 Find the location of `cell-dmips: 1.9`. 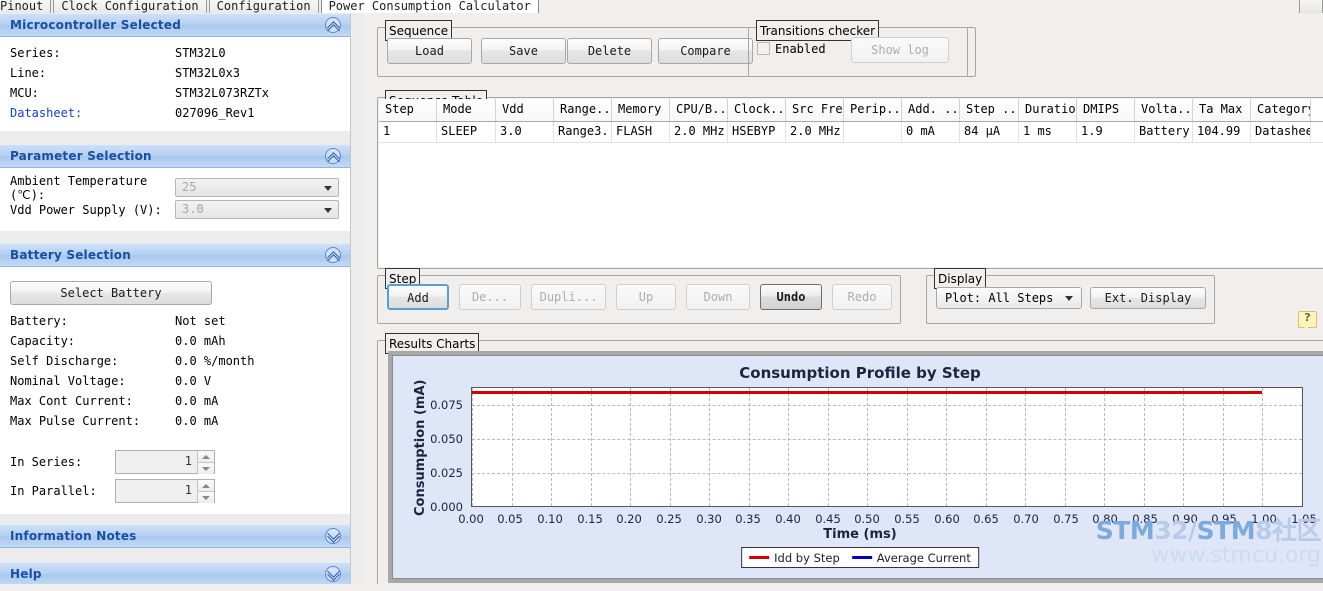

cell-dmips: 1.9 is located at coordinates (1106, 132).